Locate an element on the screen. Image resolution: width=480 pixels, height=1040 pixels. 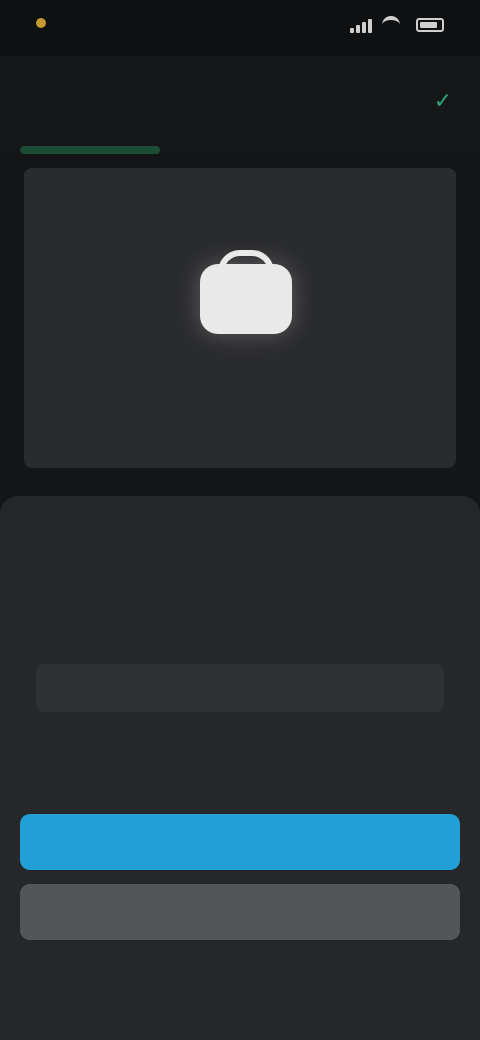
picker-selection-highlight is located at coordinates (240, 688).